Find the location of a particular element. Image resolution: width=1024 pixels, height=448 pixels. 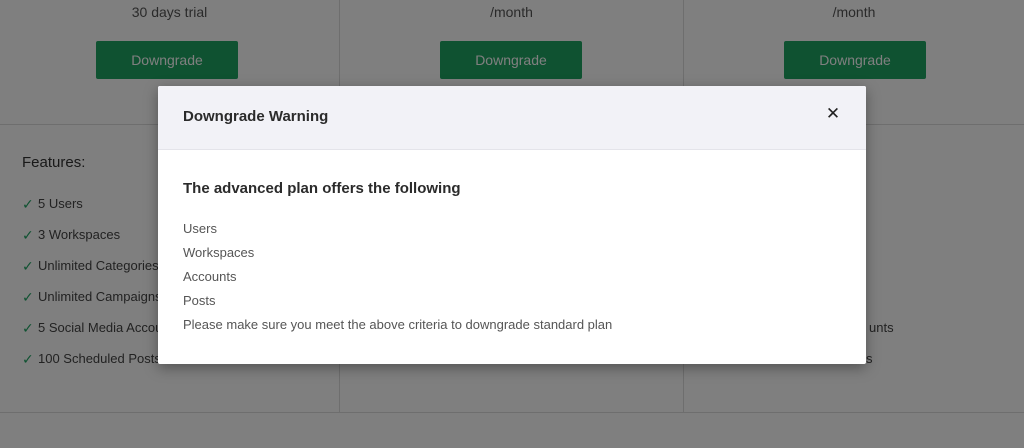

close-button: ✕ is located at coordinates (833, 114).